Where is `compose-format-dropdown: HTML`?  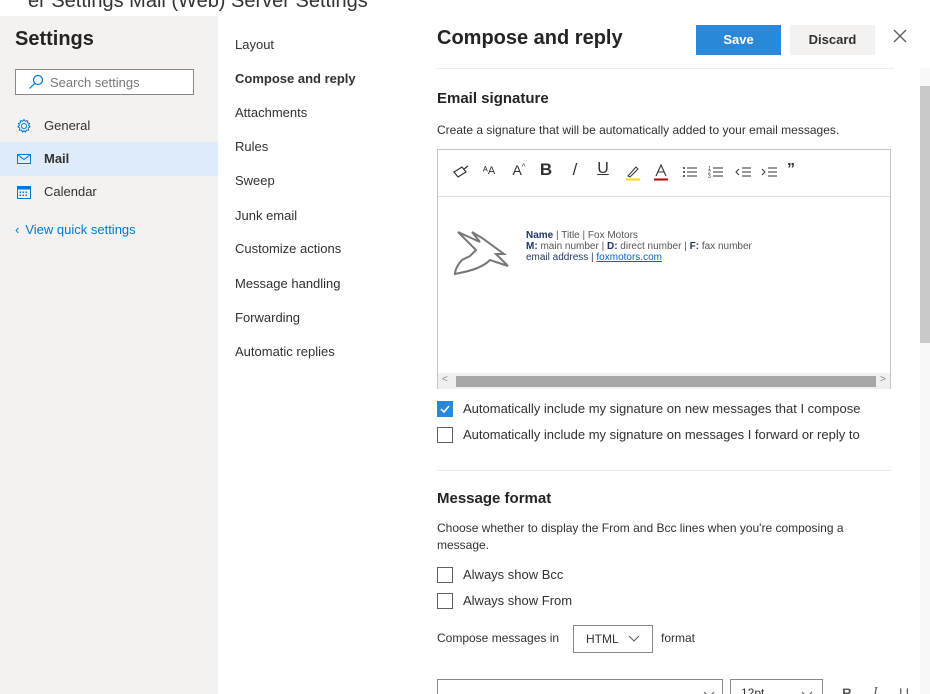 compose-format-dropdown: HTML is located at coordinates (613, 639).